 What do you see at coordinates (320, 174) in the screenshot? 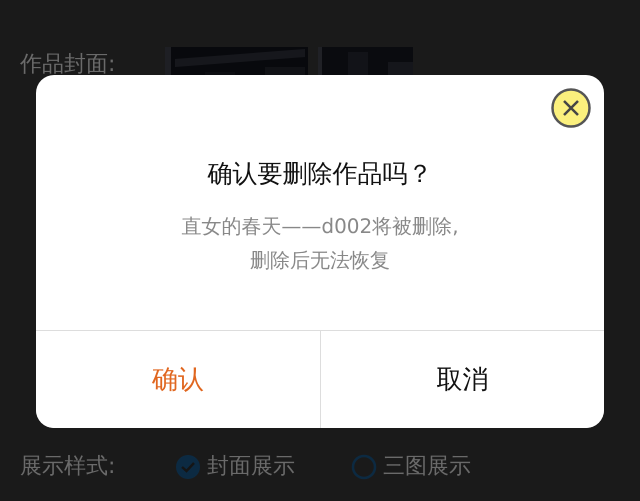
I see `dialog-title: 确认要删除作品吗？` at bounding box center [320, 174].